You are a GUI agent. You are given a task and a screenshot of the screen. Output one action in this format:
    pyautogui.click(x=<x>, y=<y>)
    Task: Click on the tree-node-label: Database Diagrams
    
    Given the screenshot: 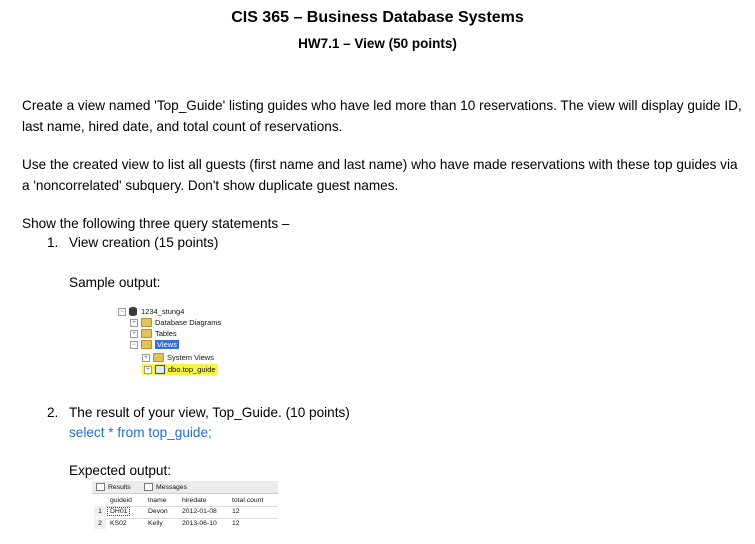 What is the action you would take?
    pyautogui.click(x=188, y=322)
    